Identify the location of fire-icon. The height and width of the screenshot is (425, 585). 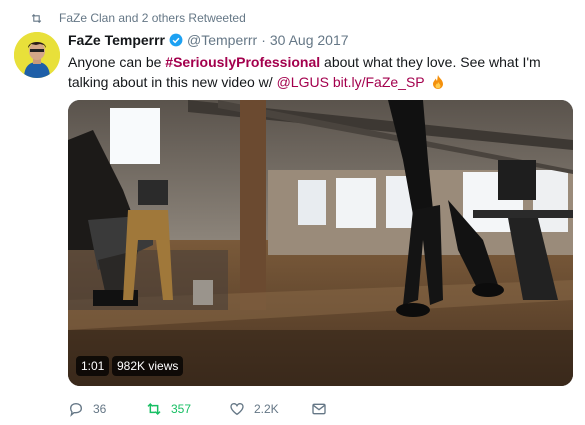
(438, 82).